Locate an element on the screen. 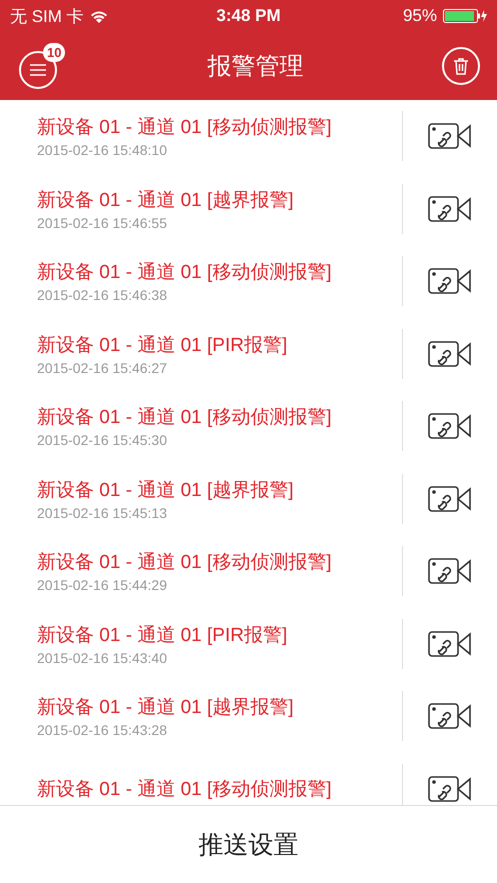 The image size is (497, 883). alarm-time: 2015-02-16 15:46:55 is located at coordinates (102, 222).